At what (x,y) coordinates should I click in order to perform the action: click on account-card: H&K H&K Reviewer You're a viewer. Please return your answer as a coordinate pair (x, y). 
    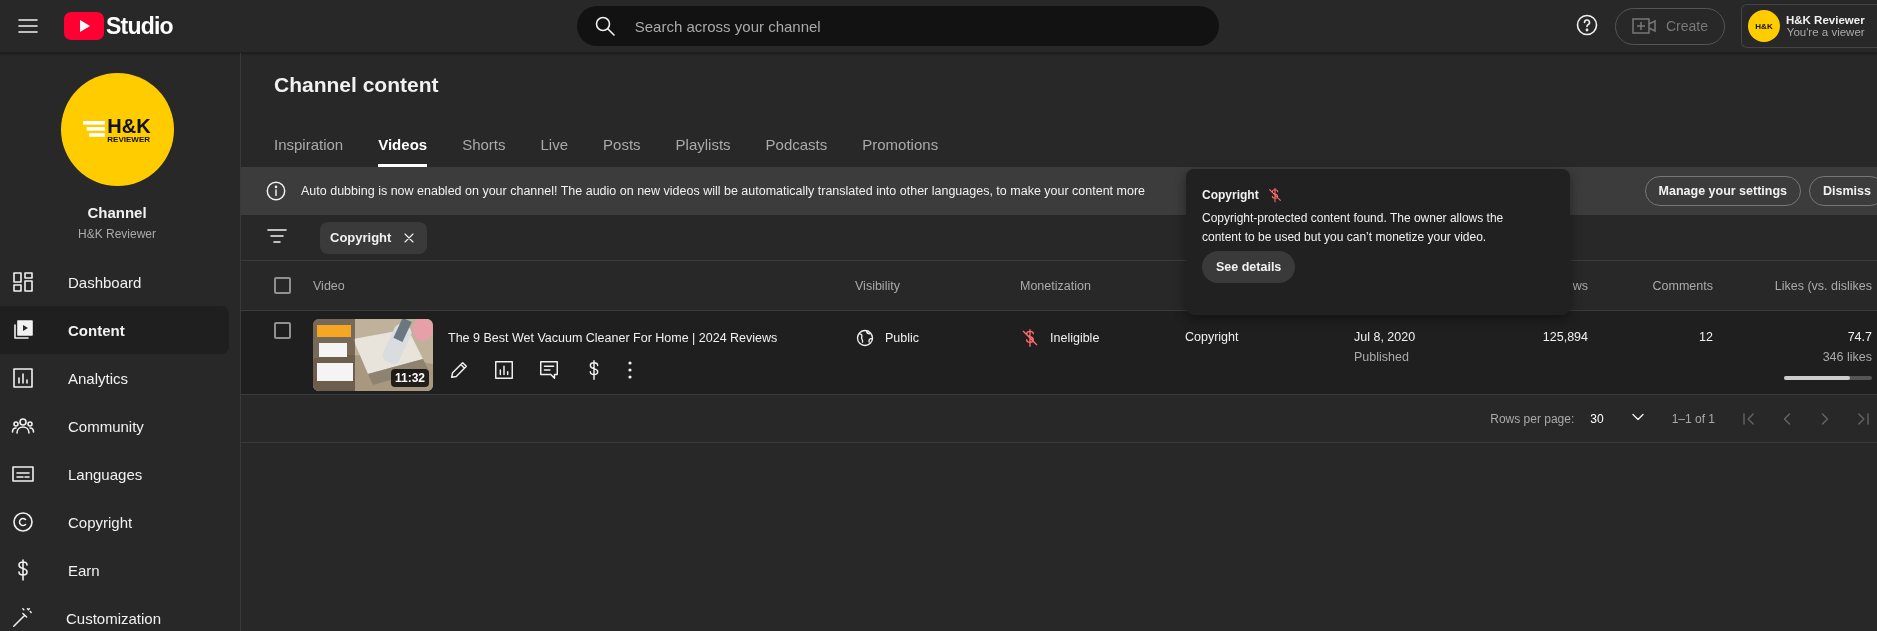
    Looking at the image, I should click on (1809, 26).